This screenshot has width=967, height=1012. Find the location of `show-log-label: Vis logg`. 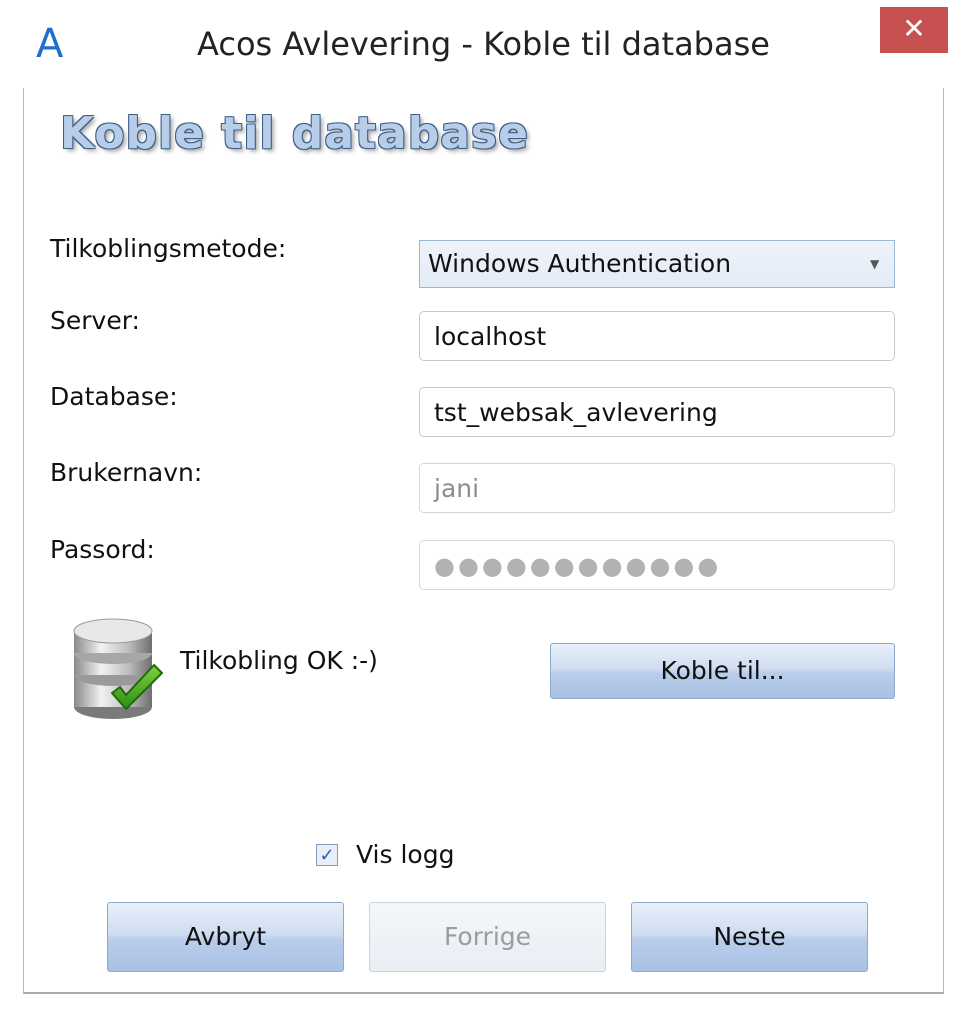

show-log-label: Vis logg is located at coordinates (405, 854).